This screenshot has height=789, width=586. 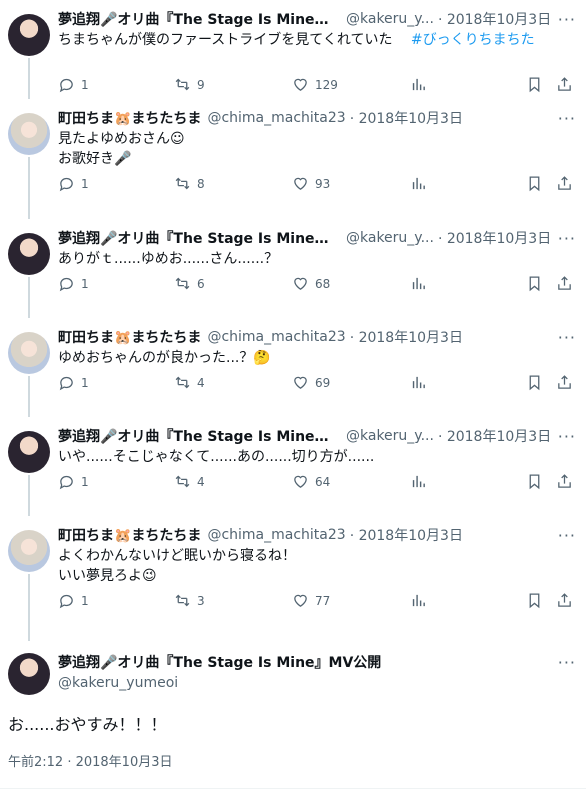 I want to click on like-button: 69, so click(x=311, y=382).